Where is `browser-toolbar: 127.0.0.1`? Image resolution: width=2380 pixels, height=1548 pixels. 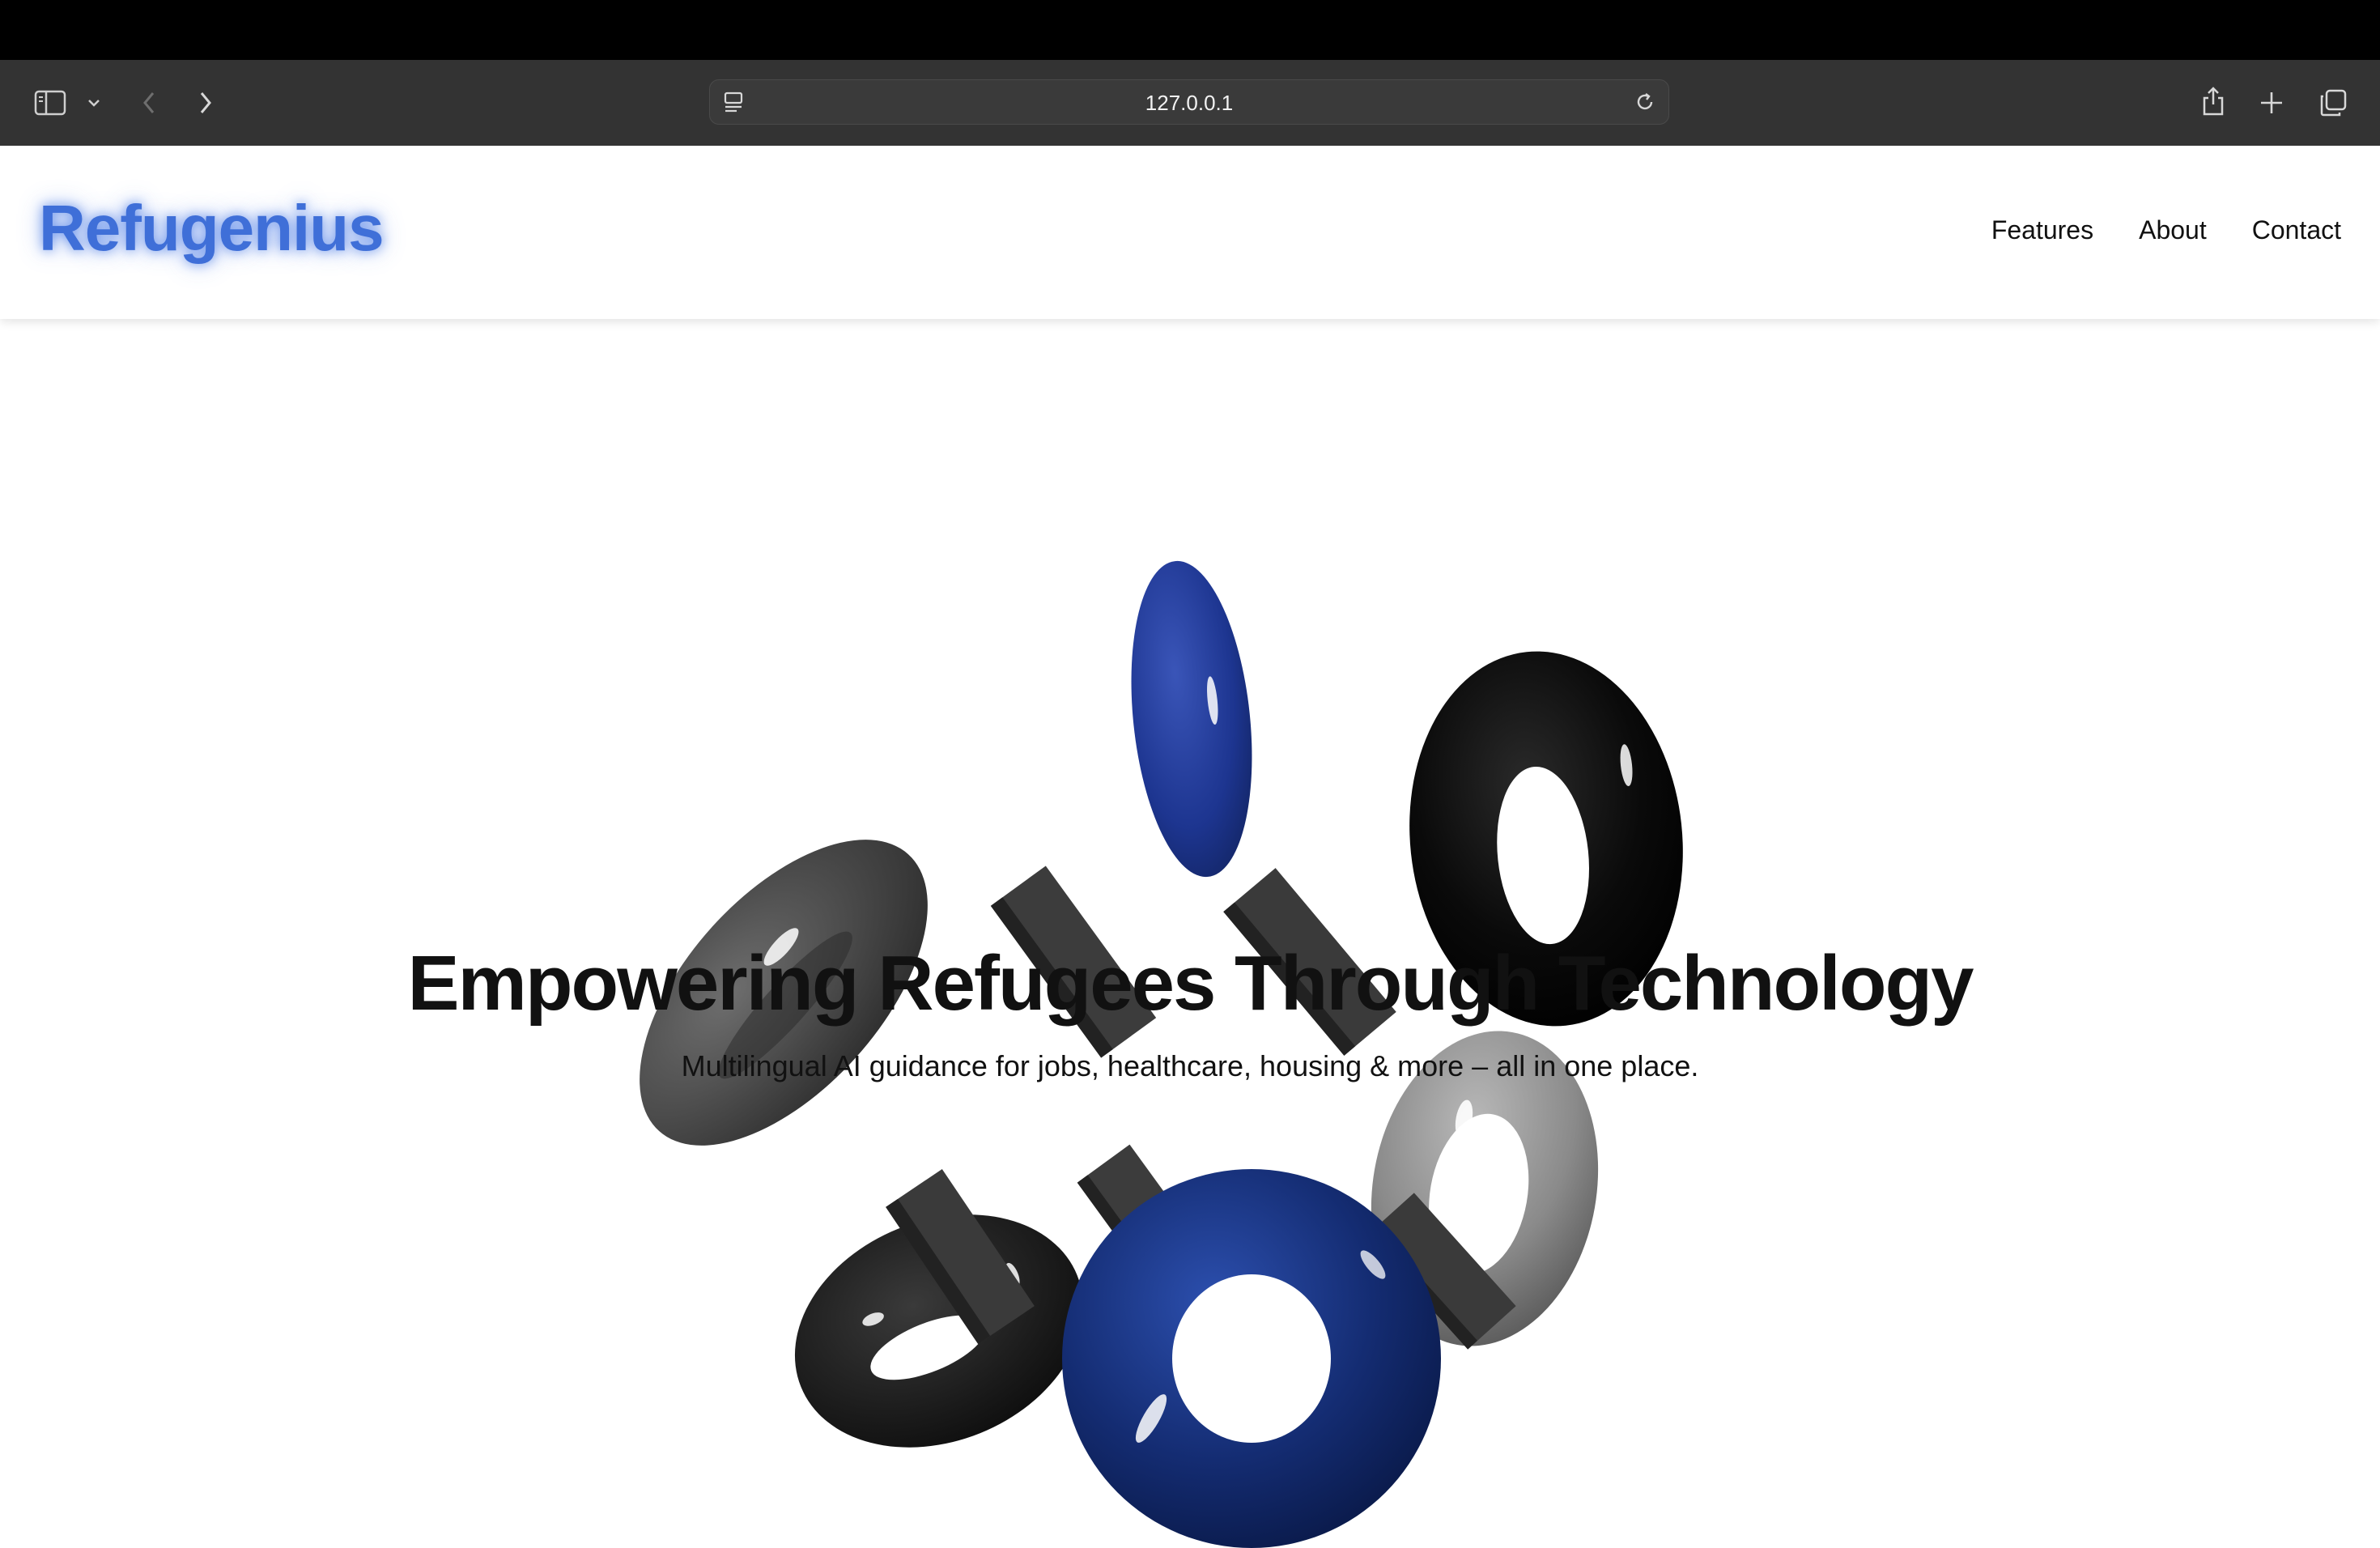 browser-toolbar: 127.0.0.1 is located at coordinates (1190, 103).